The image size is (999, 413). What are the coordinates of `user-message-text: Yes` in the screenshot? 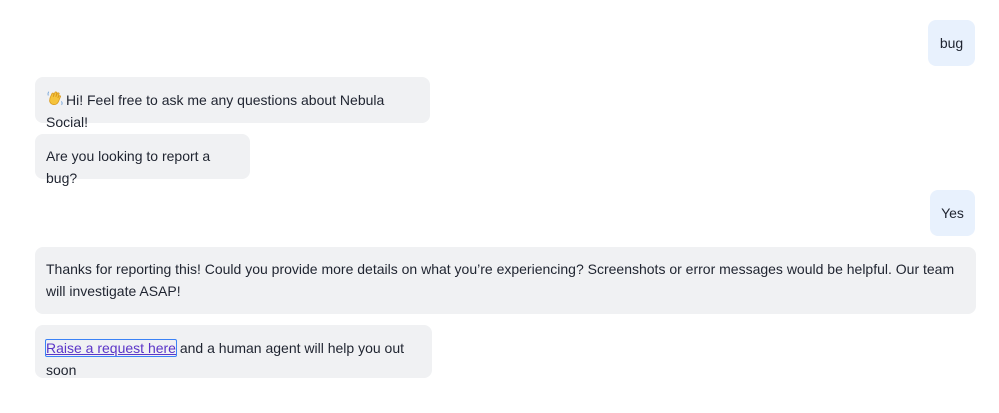 It's located at (952, 213).